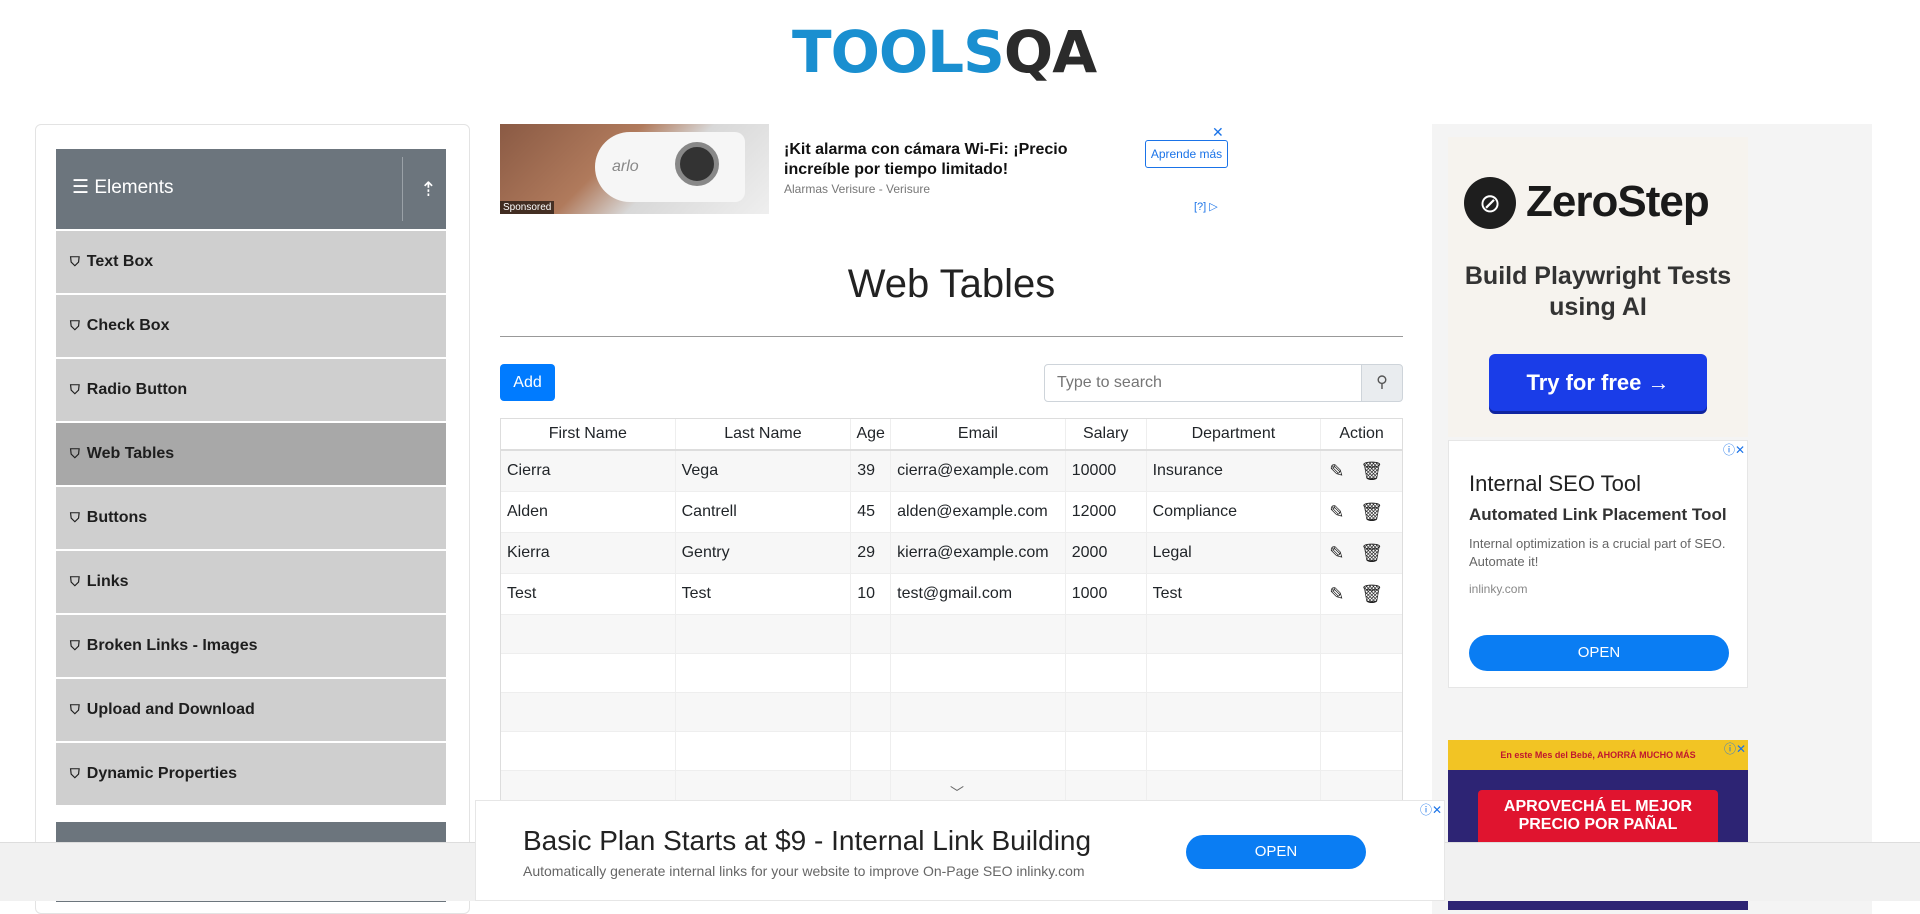  I want to click on column-header: Last Name, so click(764, 434).